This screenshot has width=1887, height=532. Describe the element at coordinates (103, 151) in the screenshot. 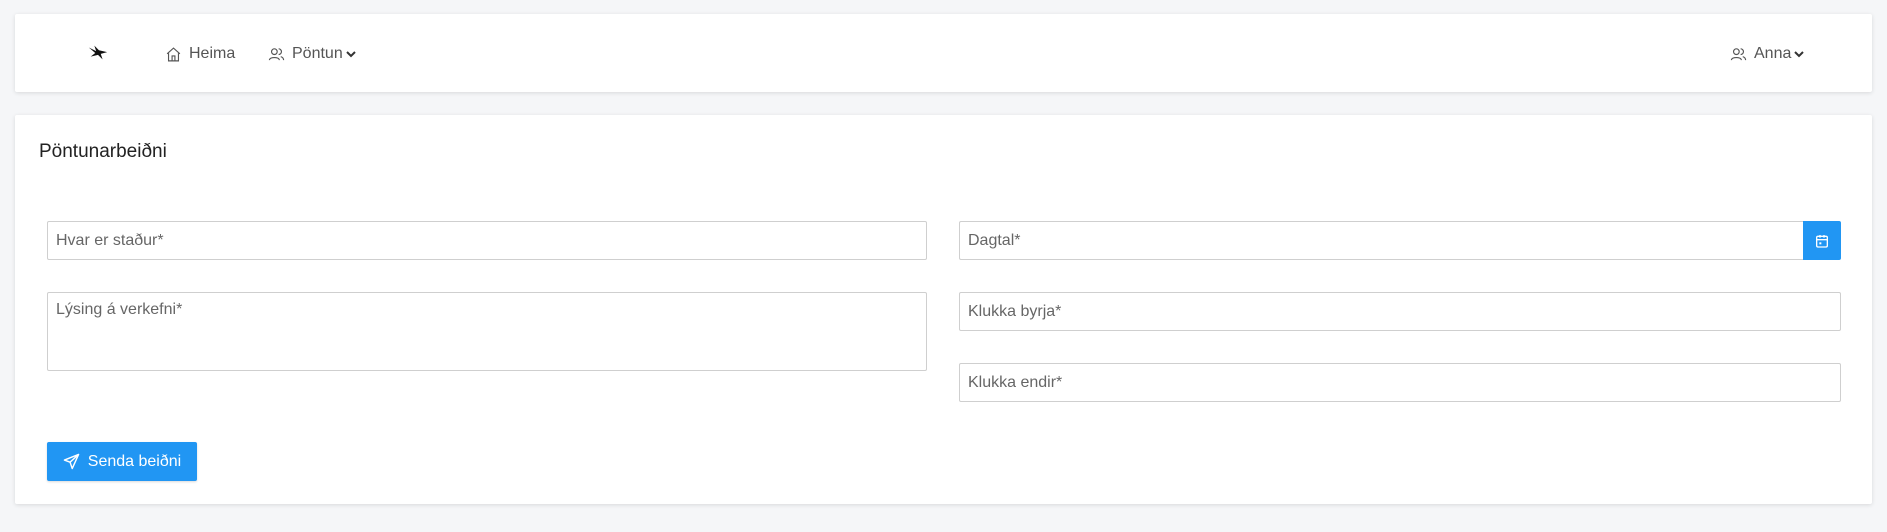

I see `page-title: Pöntunarbeiðni` at that location.